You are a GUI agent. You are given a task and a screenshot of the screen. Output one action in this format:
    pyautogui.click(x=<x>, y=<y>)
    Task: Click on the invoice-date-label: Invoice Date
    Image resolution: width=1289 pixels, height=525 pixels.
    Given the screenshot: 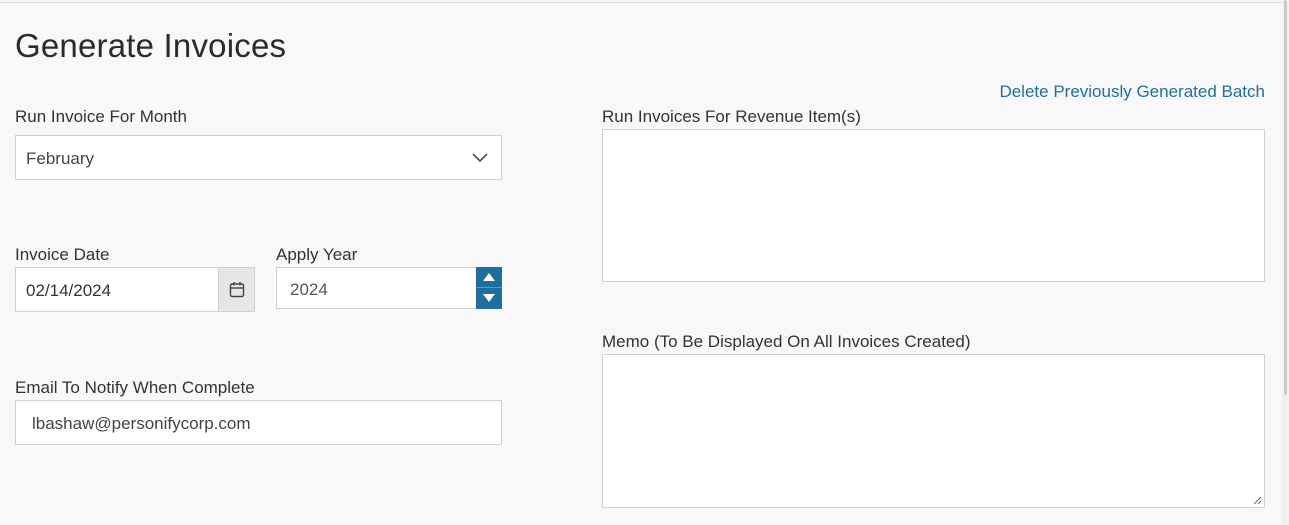 What is the action you would take?
    pyautogui.click(x=62, y=254)
    